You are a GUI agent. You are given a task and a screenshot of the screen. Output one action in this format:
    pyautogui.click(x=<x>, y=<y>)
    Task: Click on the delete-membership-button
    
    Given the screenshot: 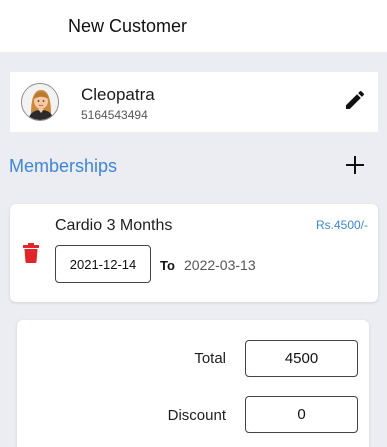 What is the action you would take?
    pyautogui.click(x=31, y=253)
    